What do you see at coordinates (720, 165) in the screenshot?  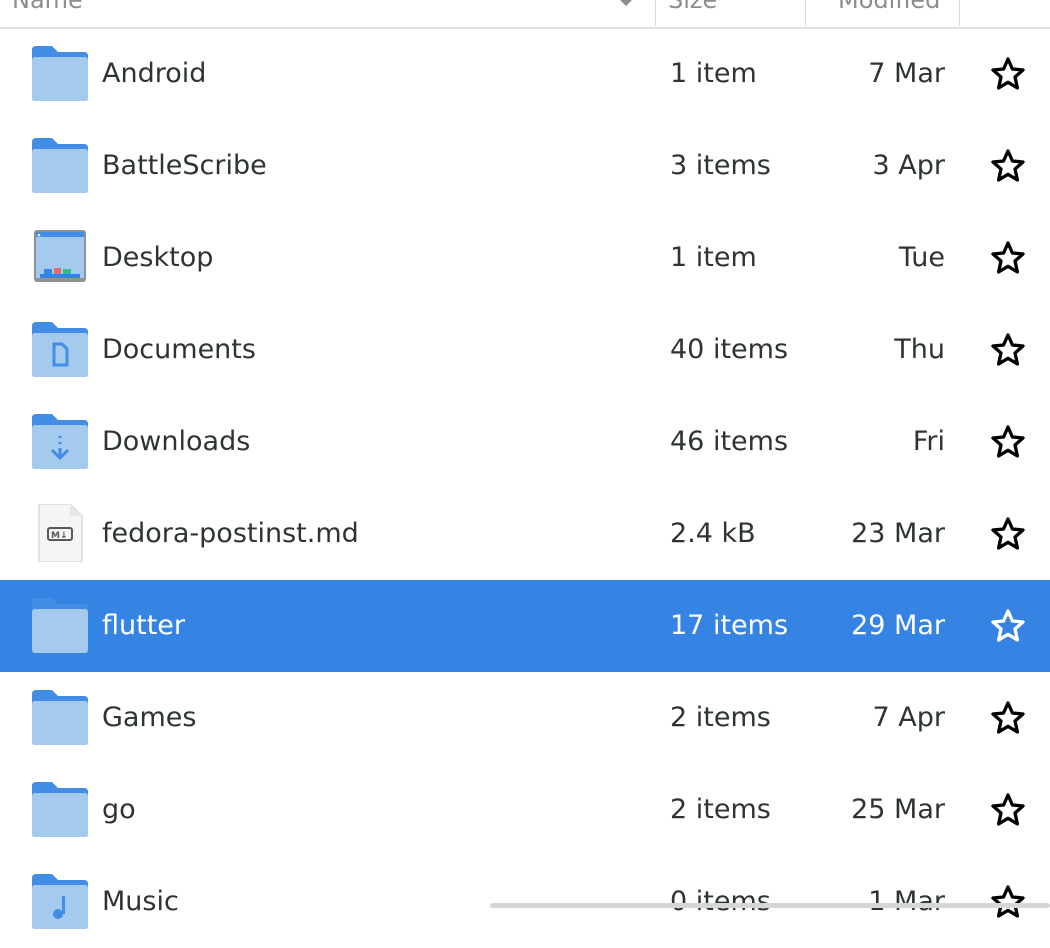 I see `file-size: 3 items` at bounding box center [720, 165].